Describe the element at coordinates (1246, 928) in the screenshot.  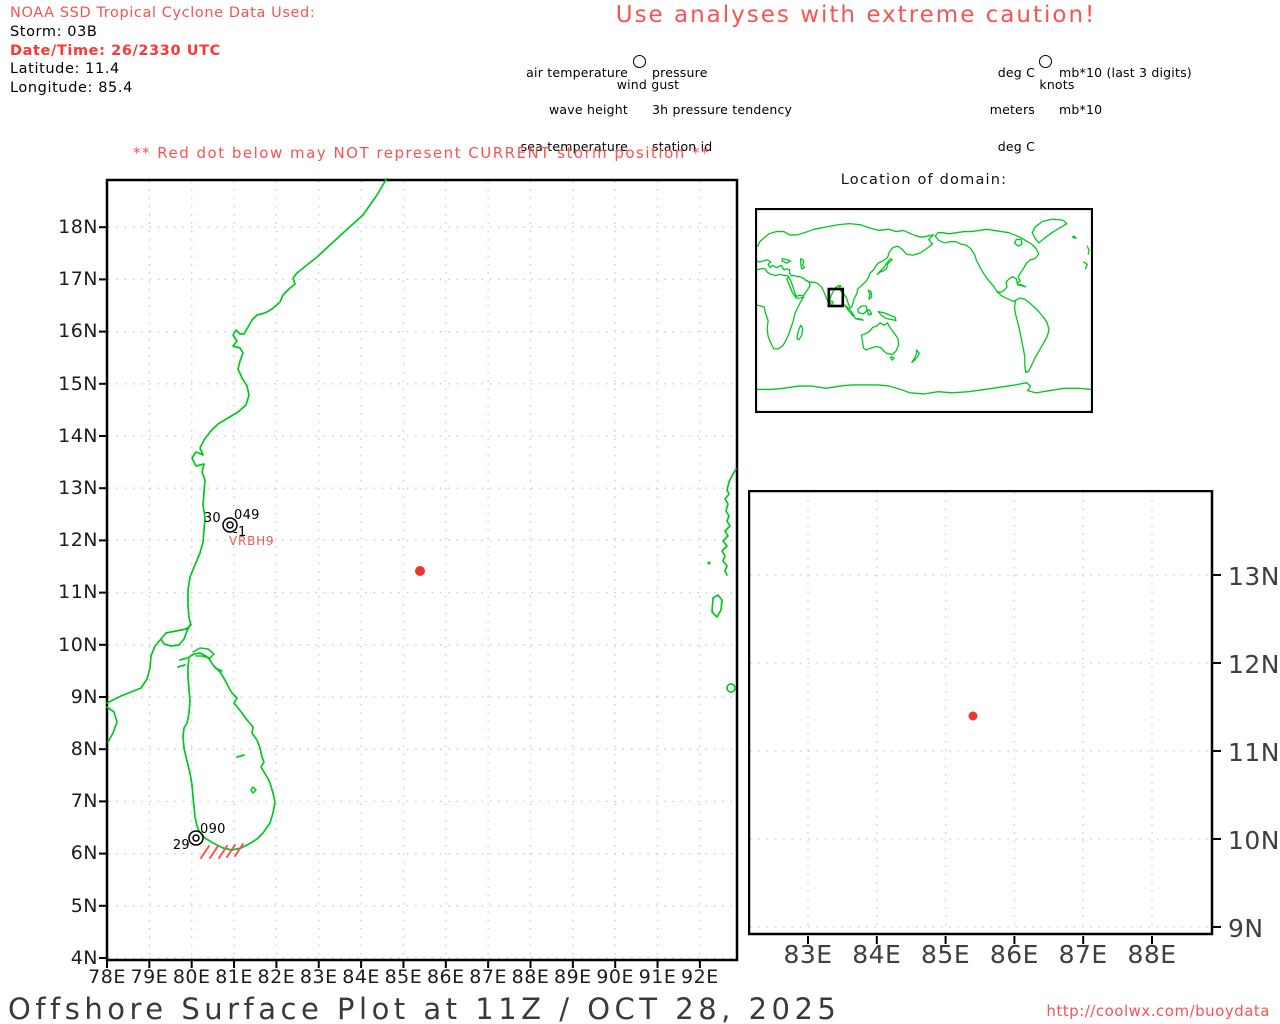
I see `detail-inset-lat-label: 9N` at that location.